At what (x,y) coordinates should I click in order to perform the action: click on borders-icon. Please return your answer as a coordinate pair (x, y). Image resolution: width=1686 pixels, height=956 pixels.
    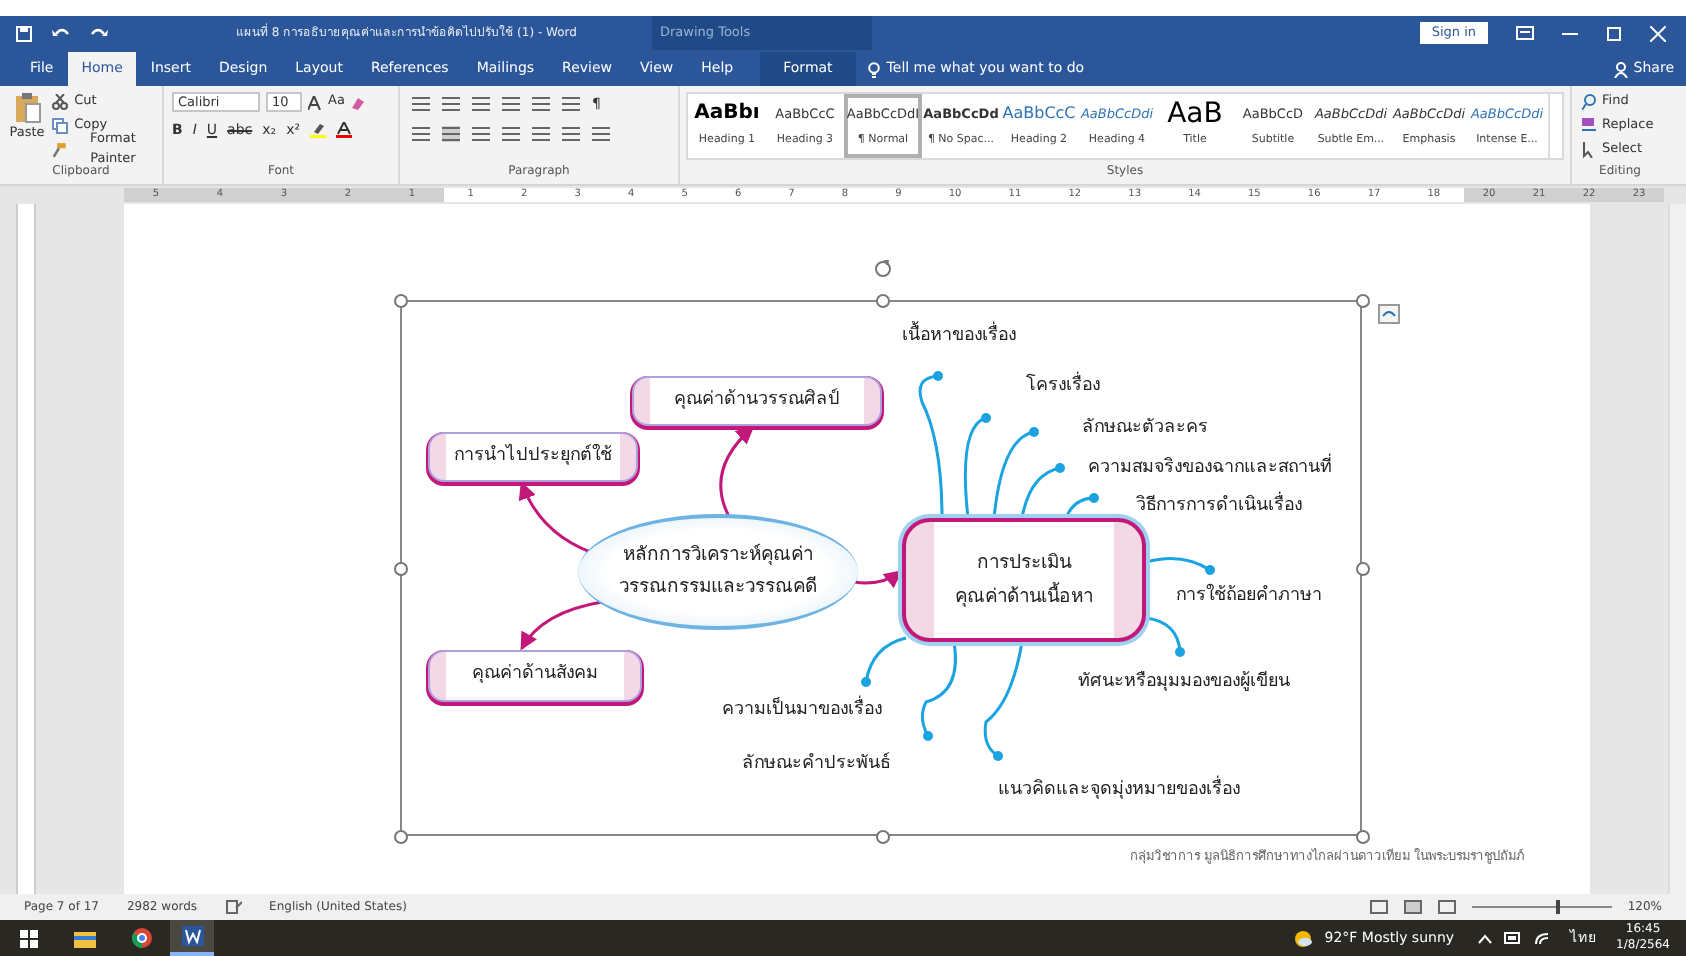
    Looking at the image, I should click on (601, 133).